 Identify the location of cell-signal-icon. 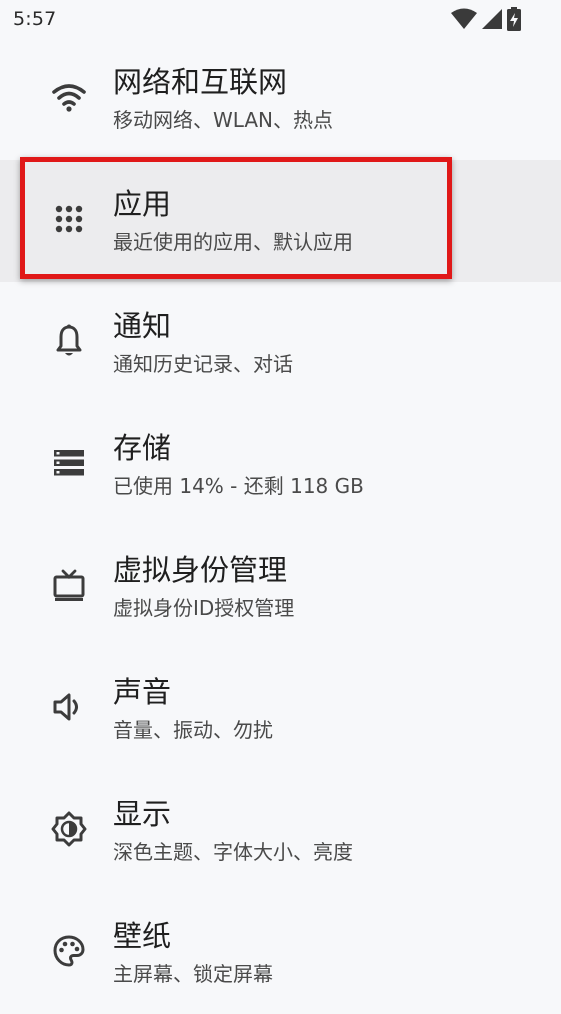
(492, 19).